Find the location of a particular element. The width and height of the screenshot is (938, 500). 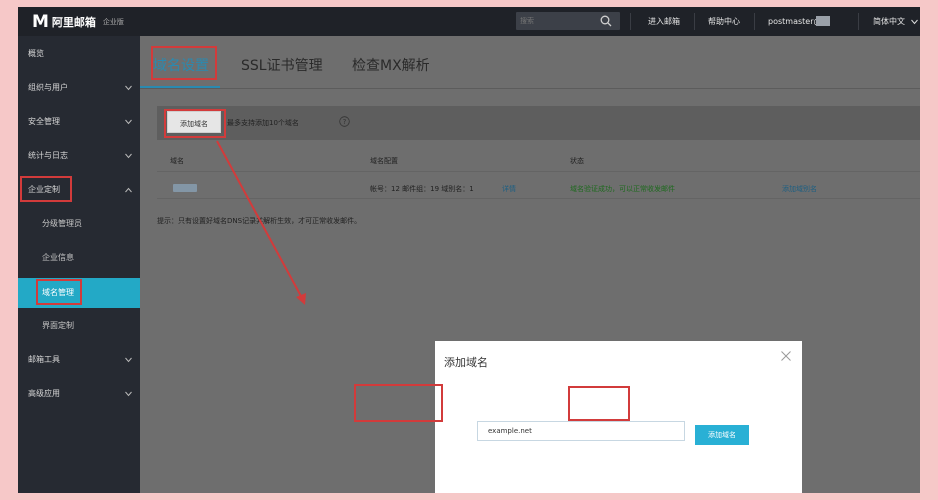

logo-name: 阿里邮箱 is located at coordinates (73, 22).